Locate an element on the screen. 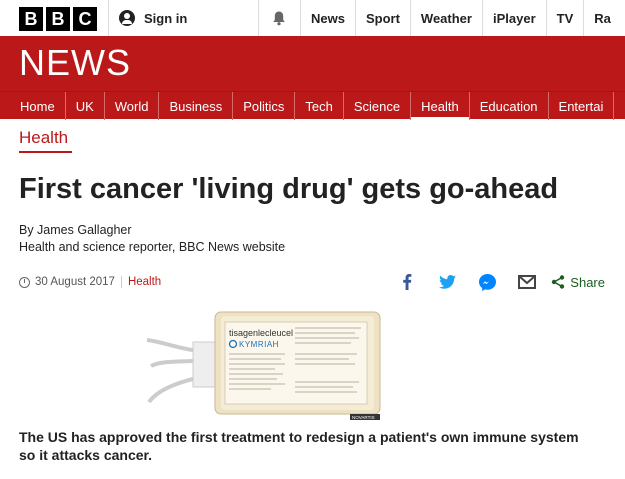 The width and height of the screenshot is (625, 479). section-nav-health: Health is located at coordinates (440, 106).